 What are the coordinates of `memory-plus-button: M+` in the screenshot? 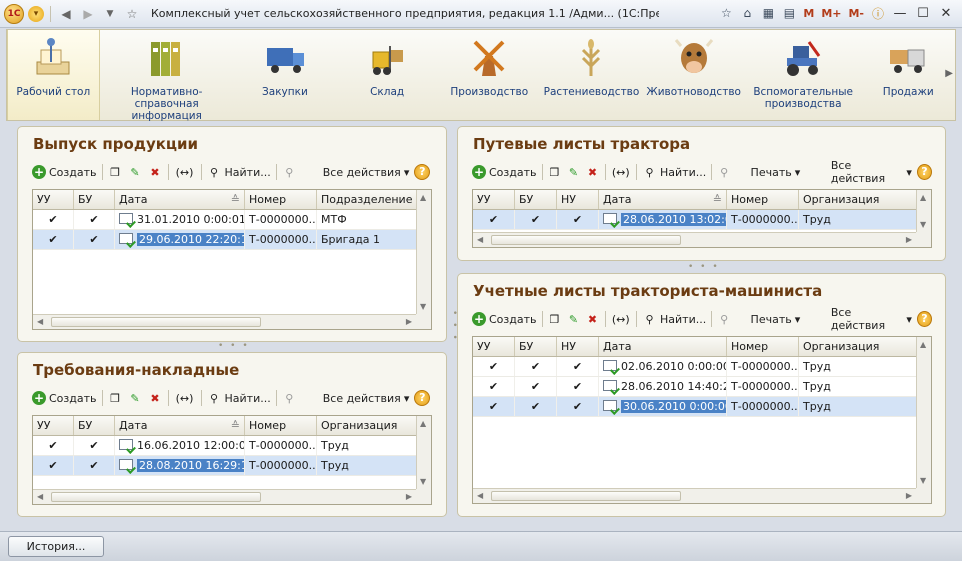 It's located at (831, 13).